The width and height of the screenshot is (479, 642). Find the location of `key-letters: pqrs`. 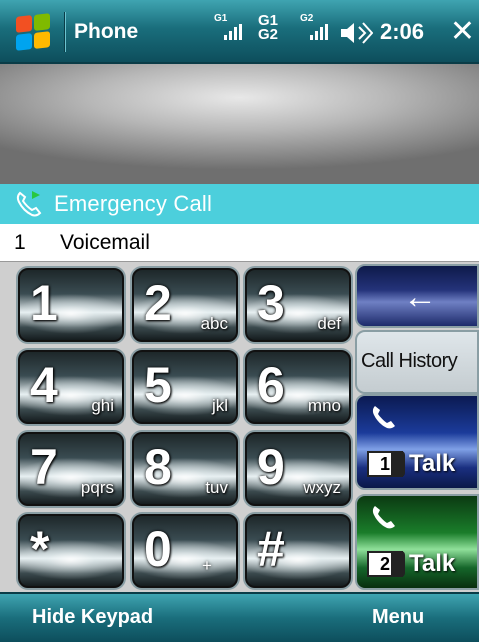

key-letters: pqrs is located at coordinates (97, 487).